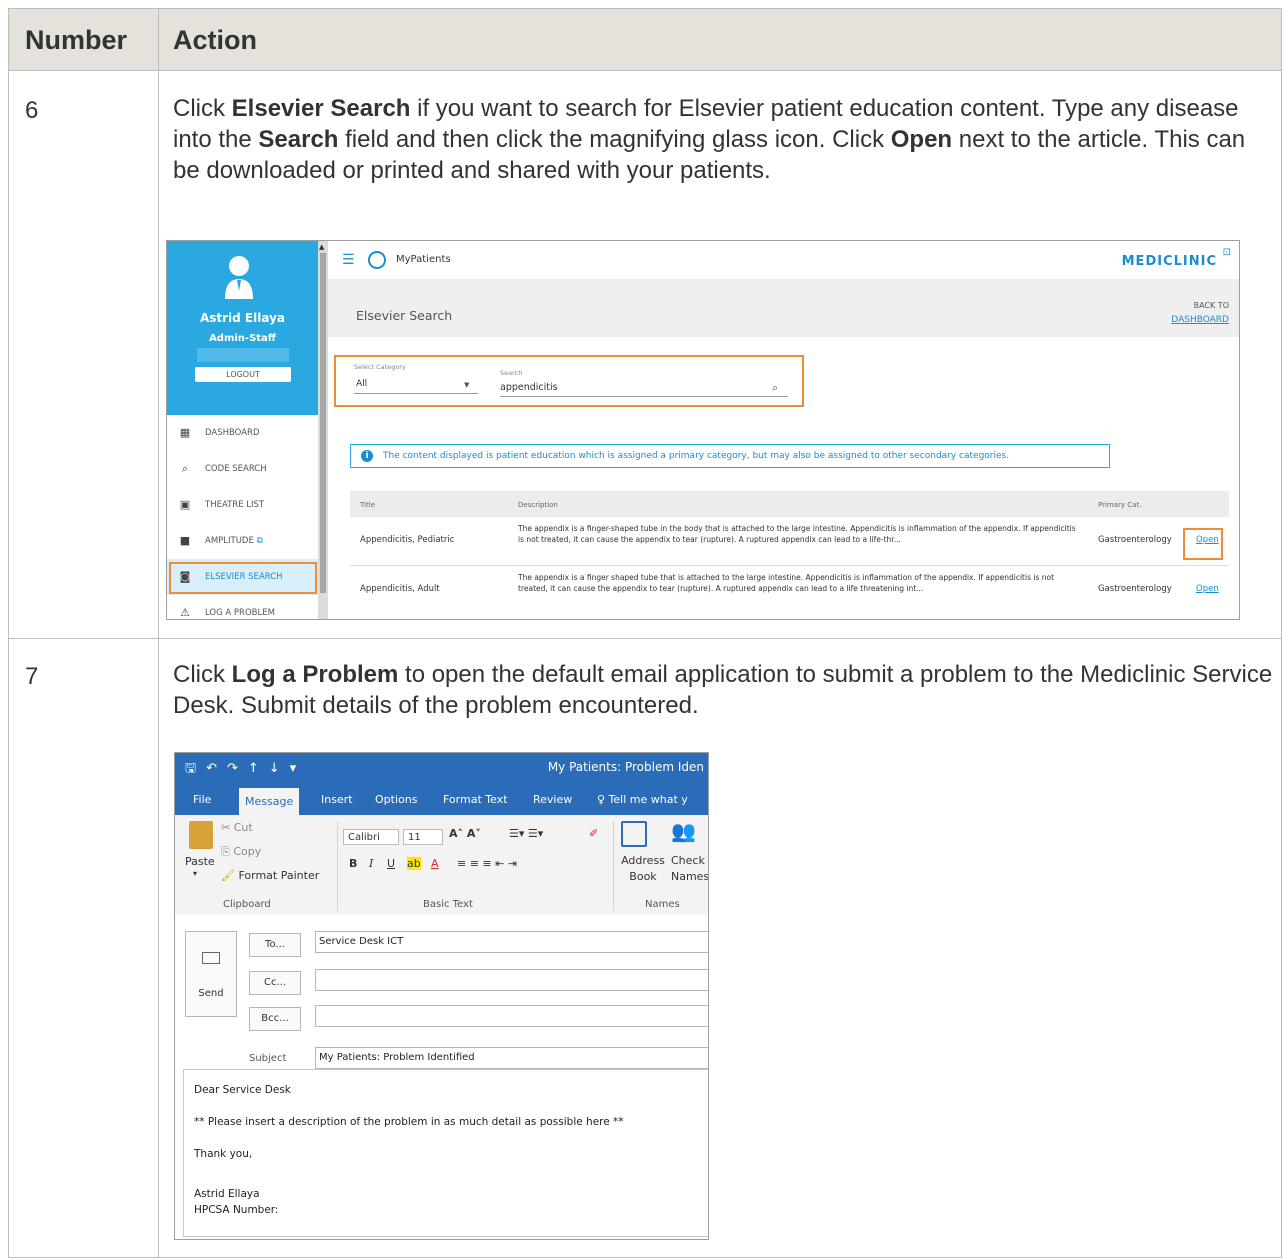 Image resolution: width=1283 pixels, height=1260 pixels. What do you see at coordinates (242, 433) in the screenshot?
I see `nav-item-dashboard: ▦ DASHBOARD` at bounding box center [242, 433].